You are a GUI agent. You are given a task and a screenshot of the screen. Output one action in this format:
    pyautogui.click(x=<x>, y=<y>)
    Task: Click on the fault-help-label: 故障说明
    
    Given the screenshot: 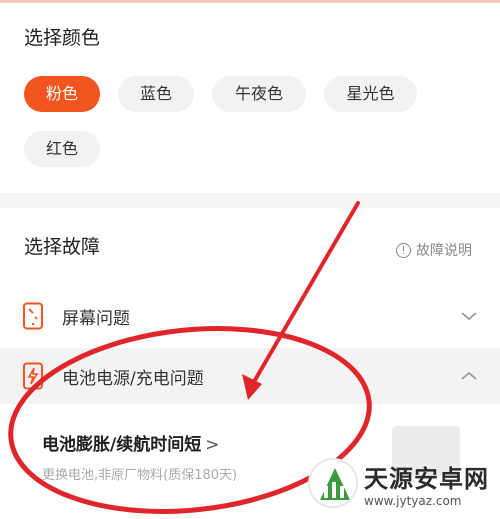 What is the action you would take?
    pyautogui.click(x=444, y=251)
    